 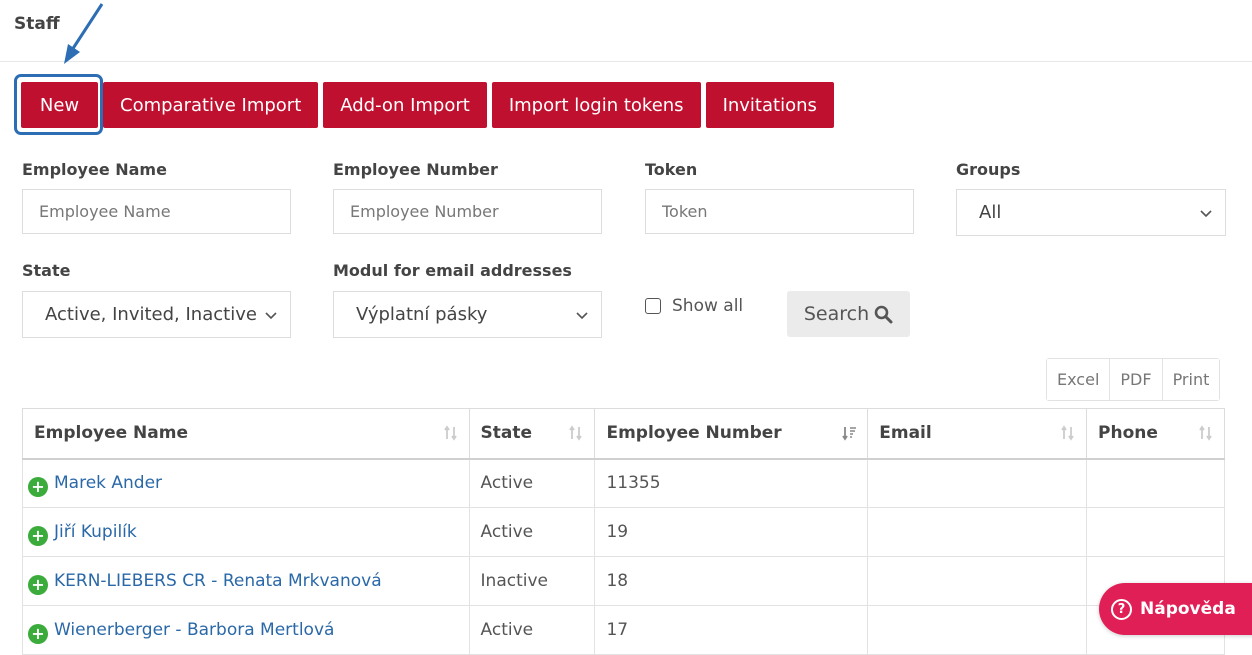 What do you see at coordinates (988, 169) in the screenshot?
I see `groups-label: Groups` at bounding box center [988, 169].